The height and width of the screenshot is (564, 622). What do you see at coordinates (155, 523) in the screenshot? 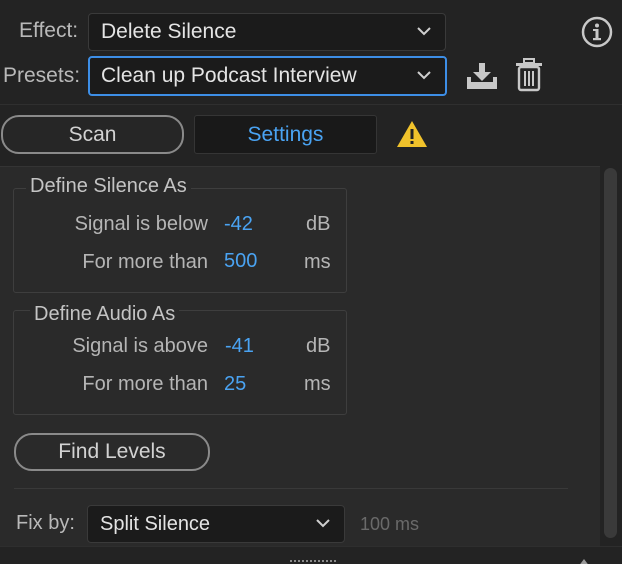
I see `fix-by-value: Split Silence` at bounding box center [155, 523].